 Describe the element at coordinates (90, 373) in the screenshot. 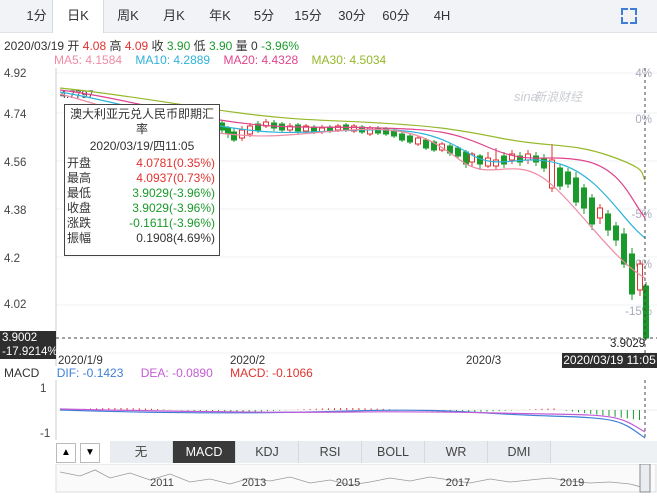

I see `dif-label: DIF: -0.1423` at that location.